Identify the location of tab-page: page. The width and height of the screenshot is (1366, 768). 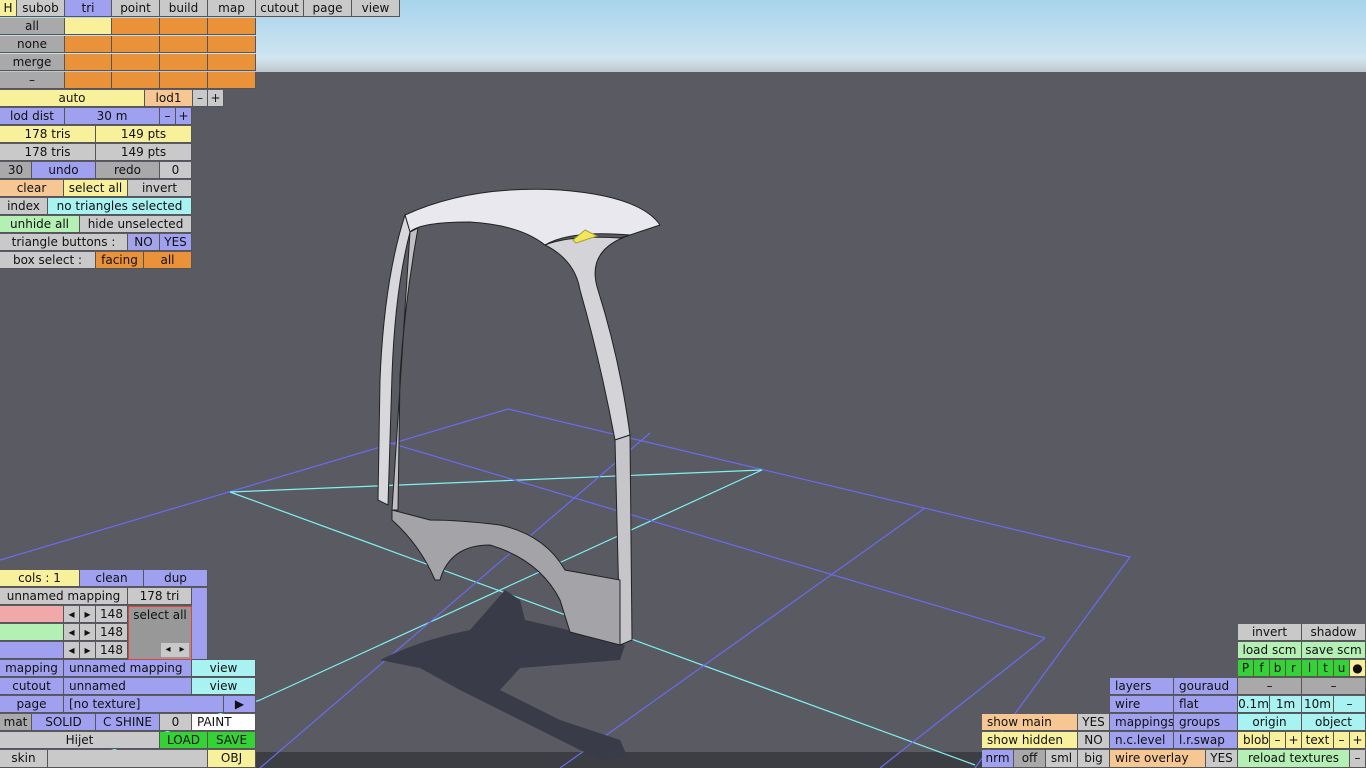
(328, 8).